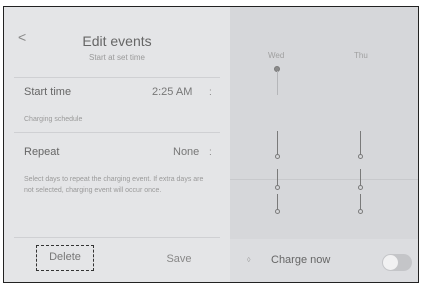  I want to click on charge-now-bar: ◊ Charge now, so click(324, 260).